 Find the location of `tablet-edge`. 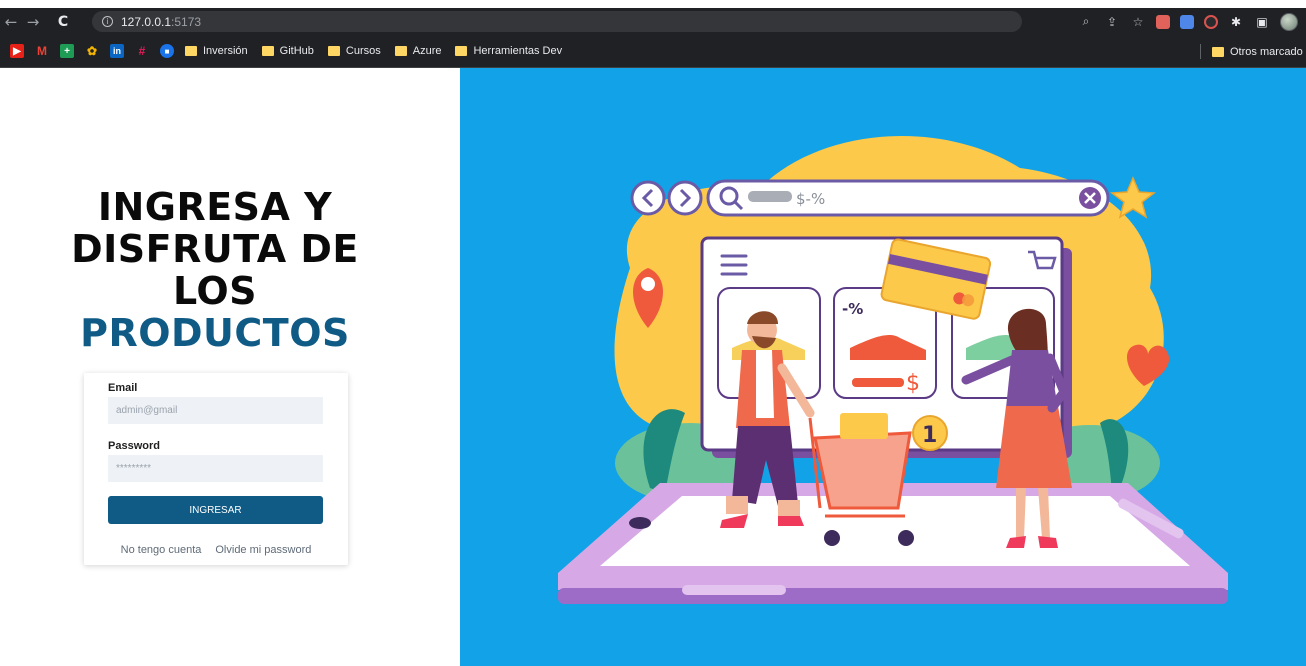

tablet-edge is located at coordinates (893, 596).